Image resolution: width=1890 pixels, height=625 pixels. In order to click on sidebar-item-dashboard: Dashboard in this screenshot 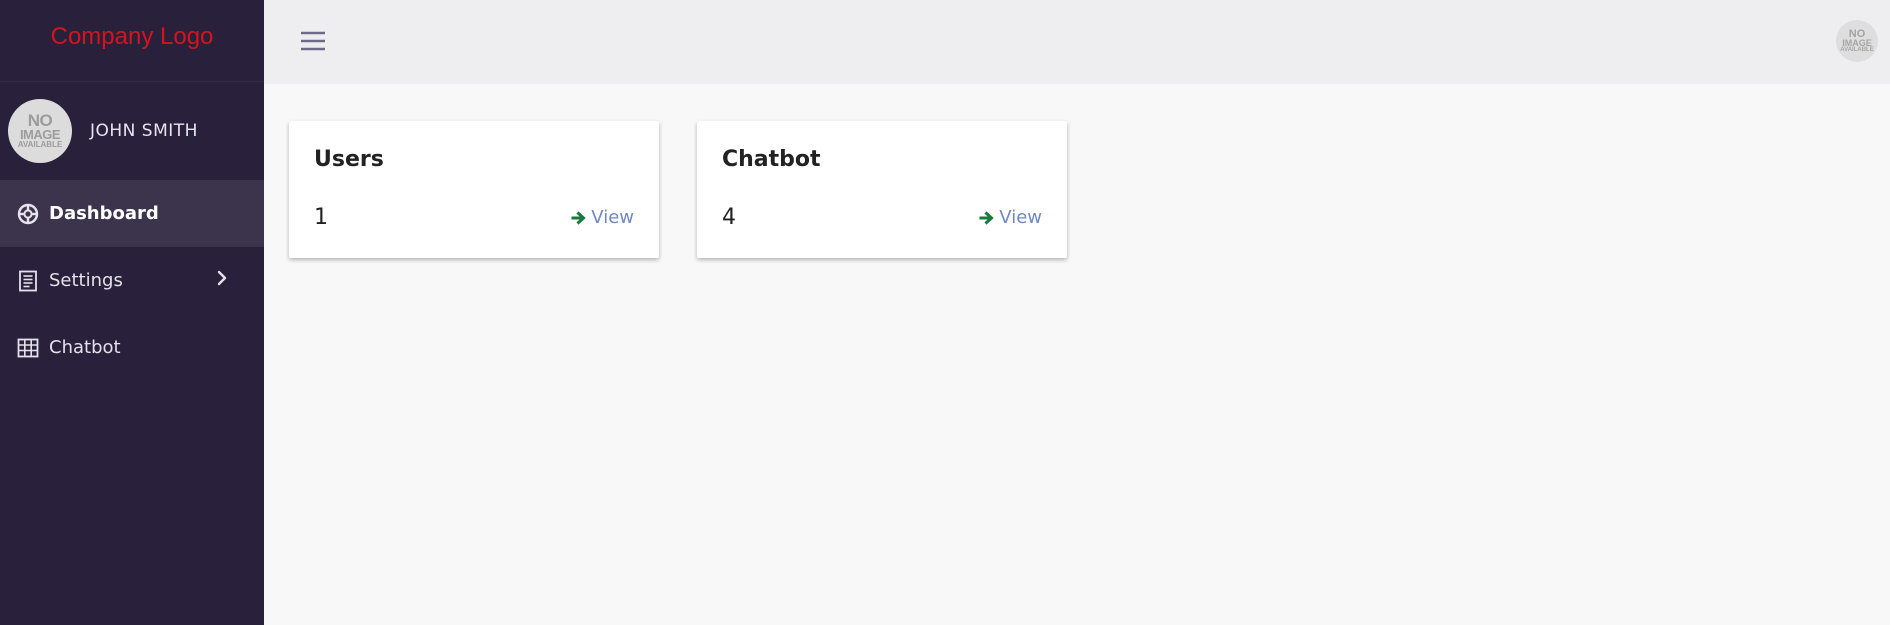, I will do `click(132, 213)`.